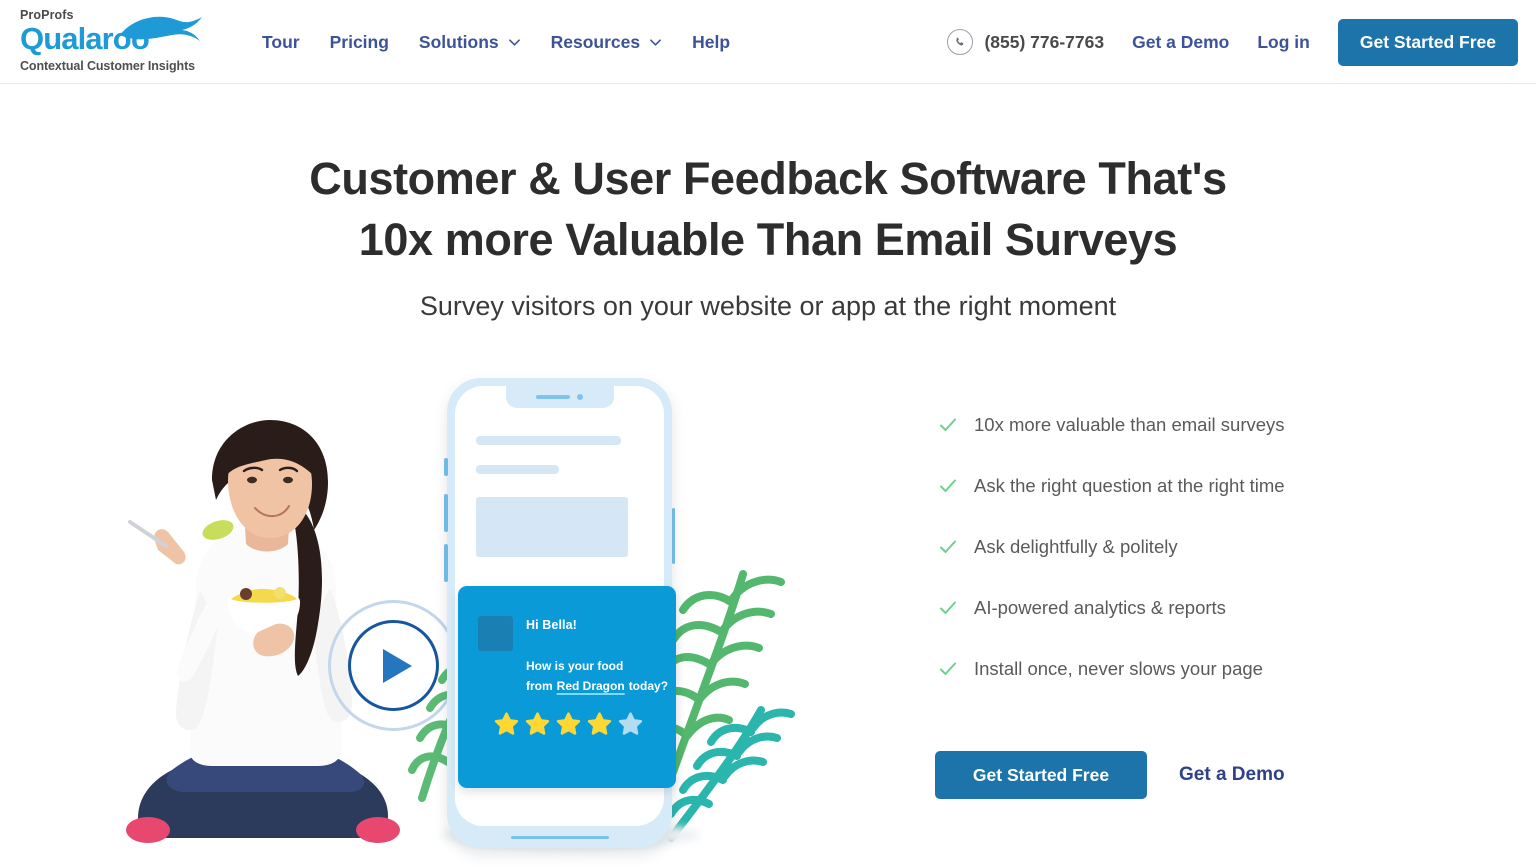 The height and width of the screenshot is (868, 1536). I want to click on list-item: 10x more valuable than email surveys, so click(1198, 425).